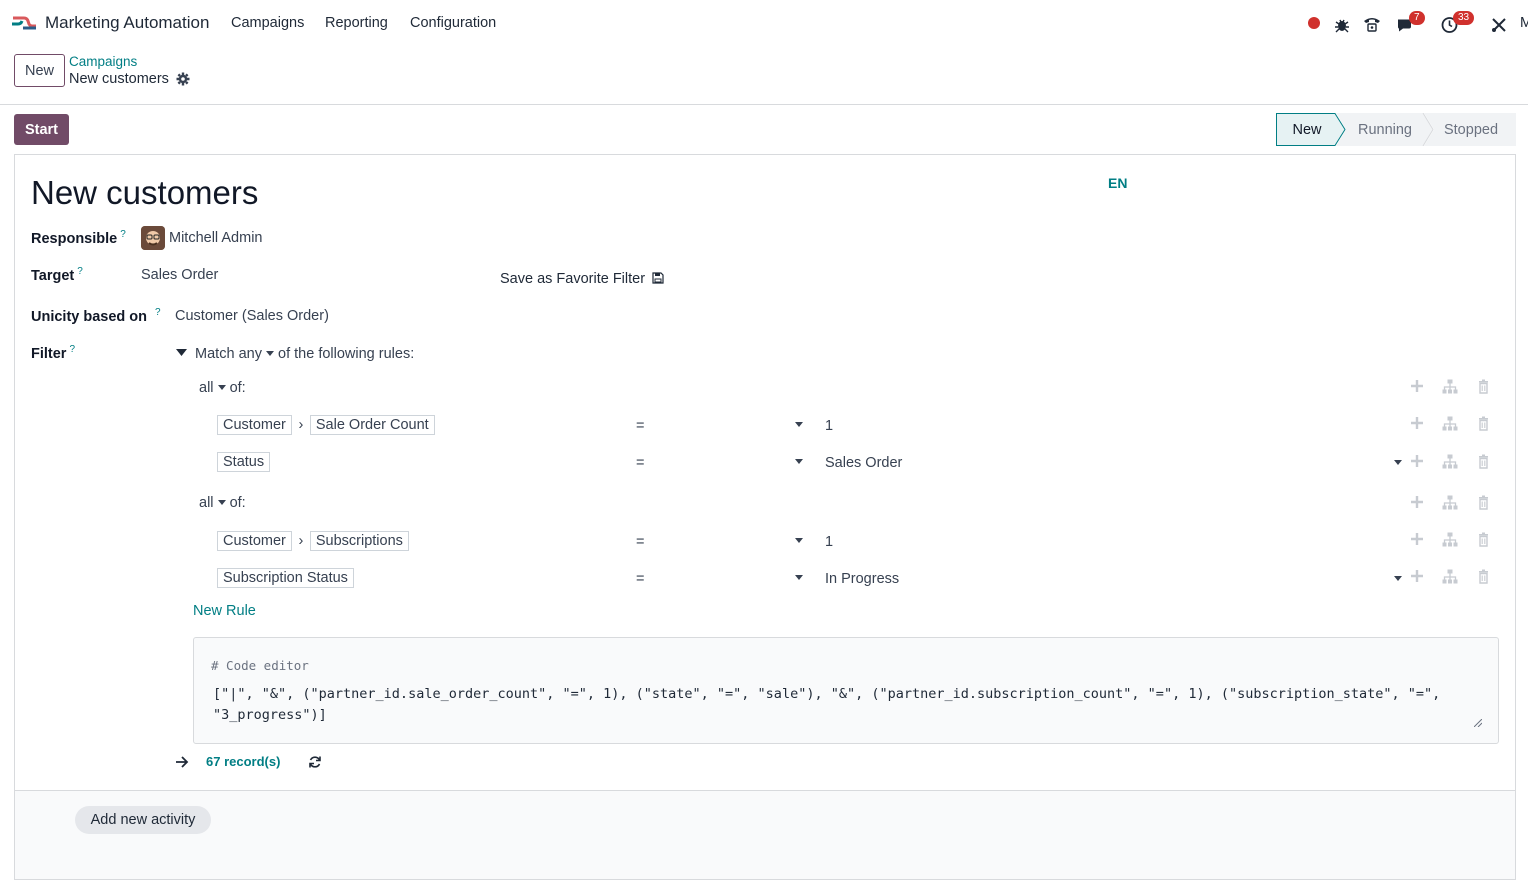  I want to click on responsible-value: Mitchell Admin, so click(215, 238).